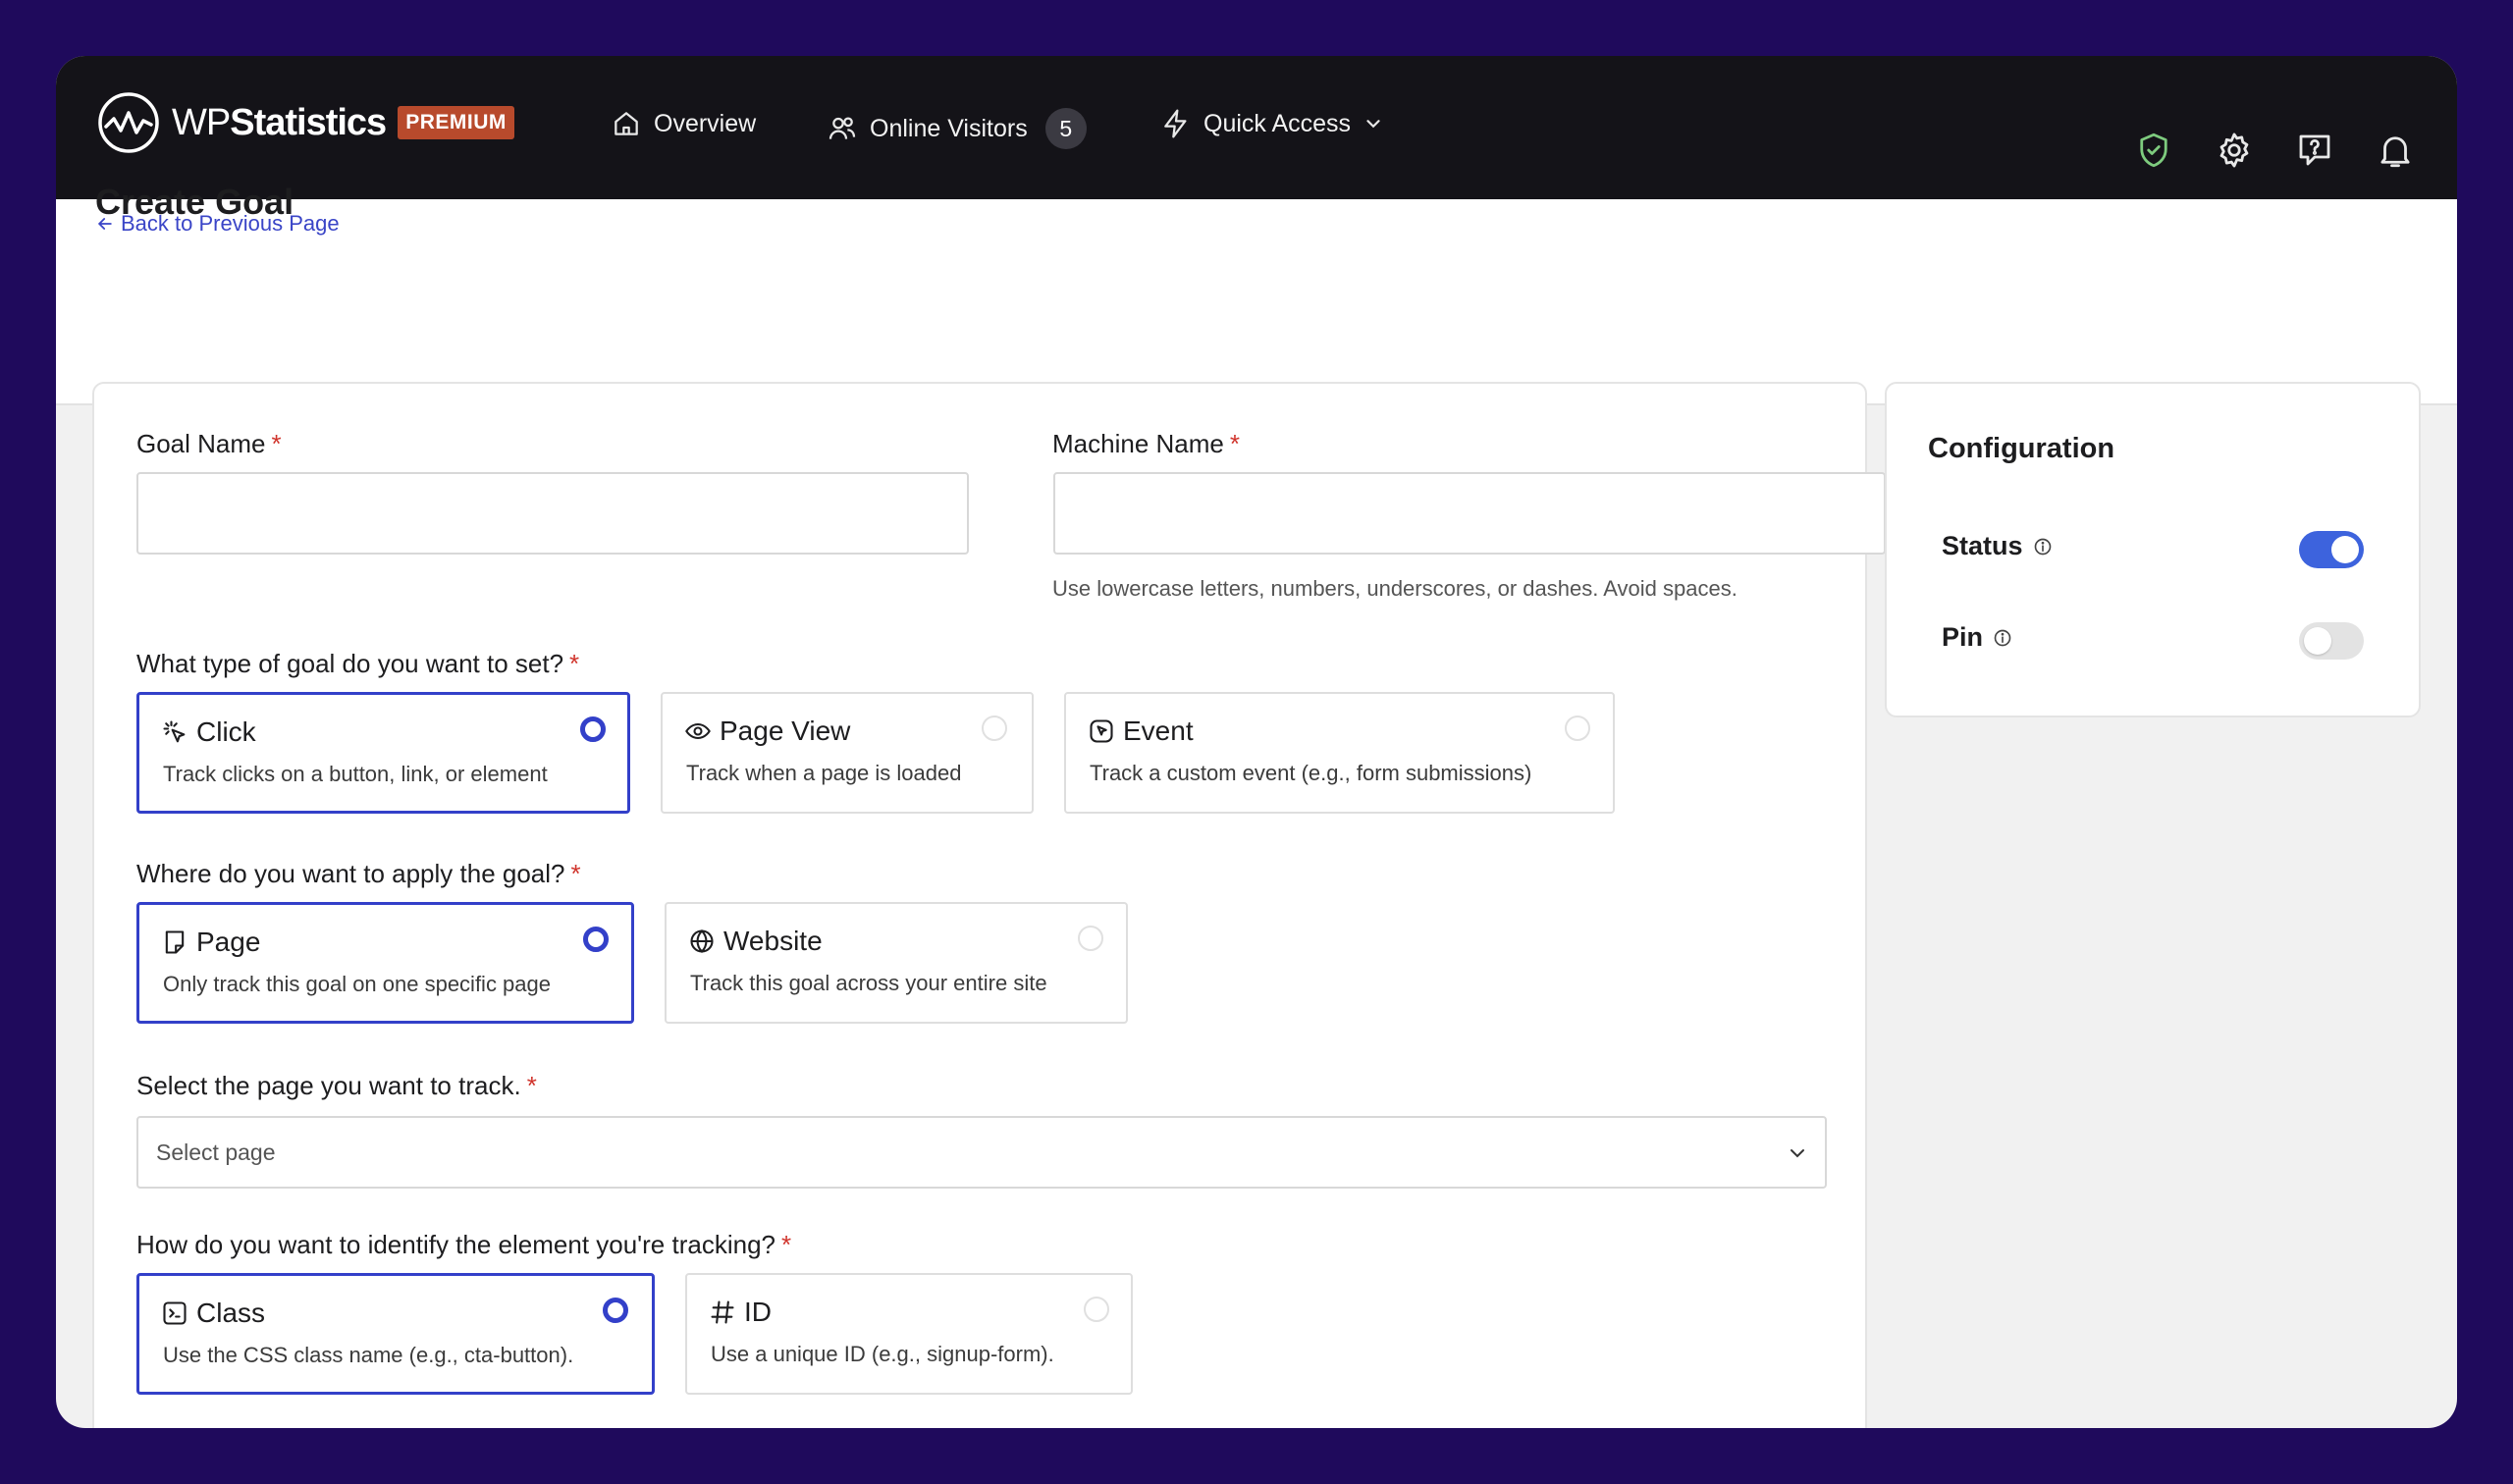 This screenshot has height=1484, width=2513. What do you see at coordinates (869, 983) in the screenshot?
I see `option-description: Track this goal across your entire site` at bounding box center [869, 983].